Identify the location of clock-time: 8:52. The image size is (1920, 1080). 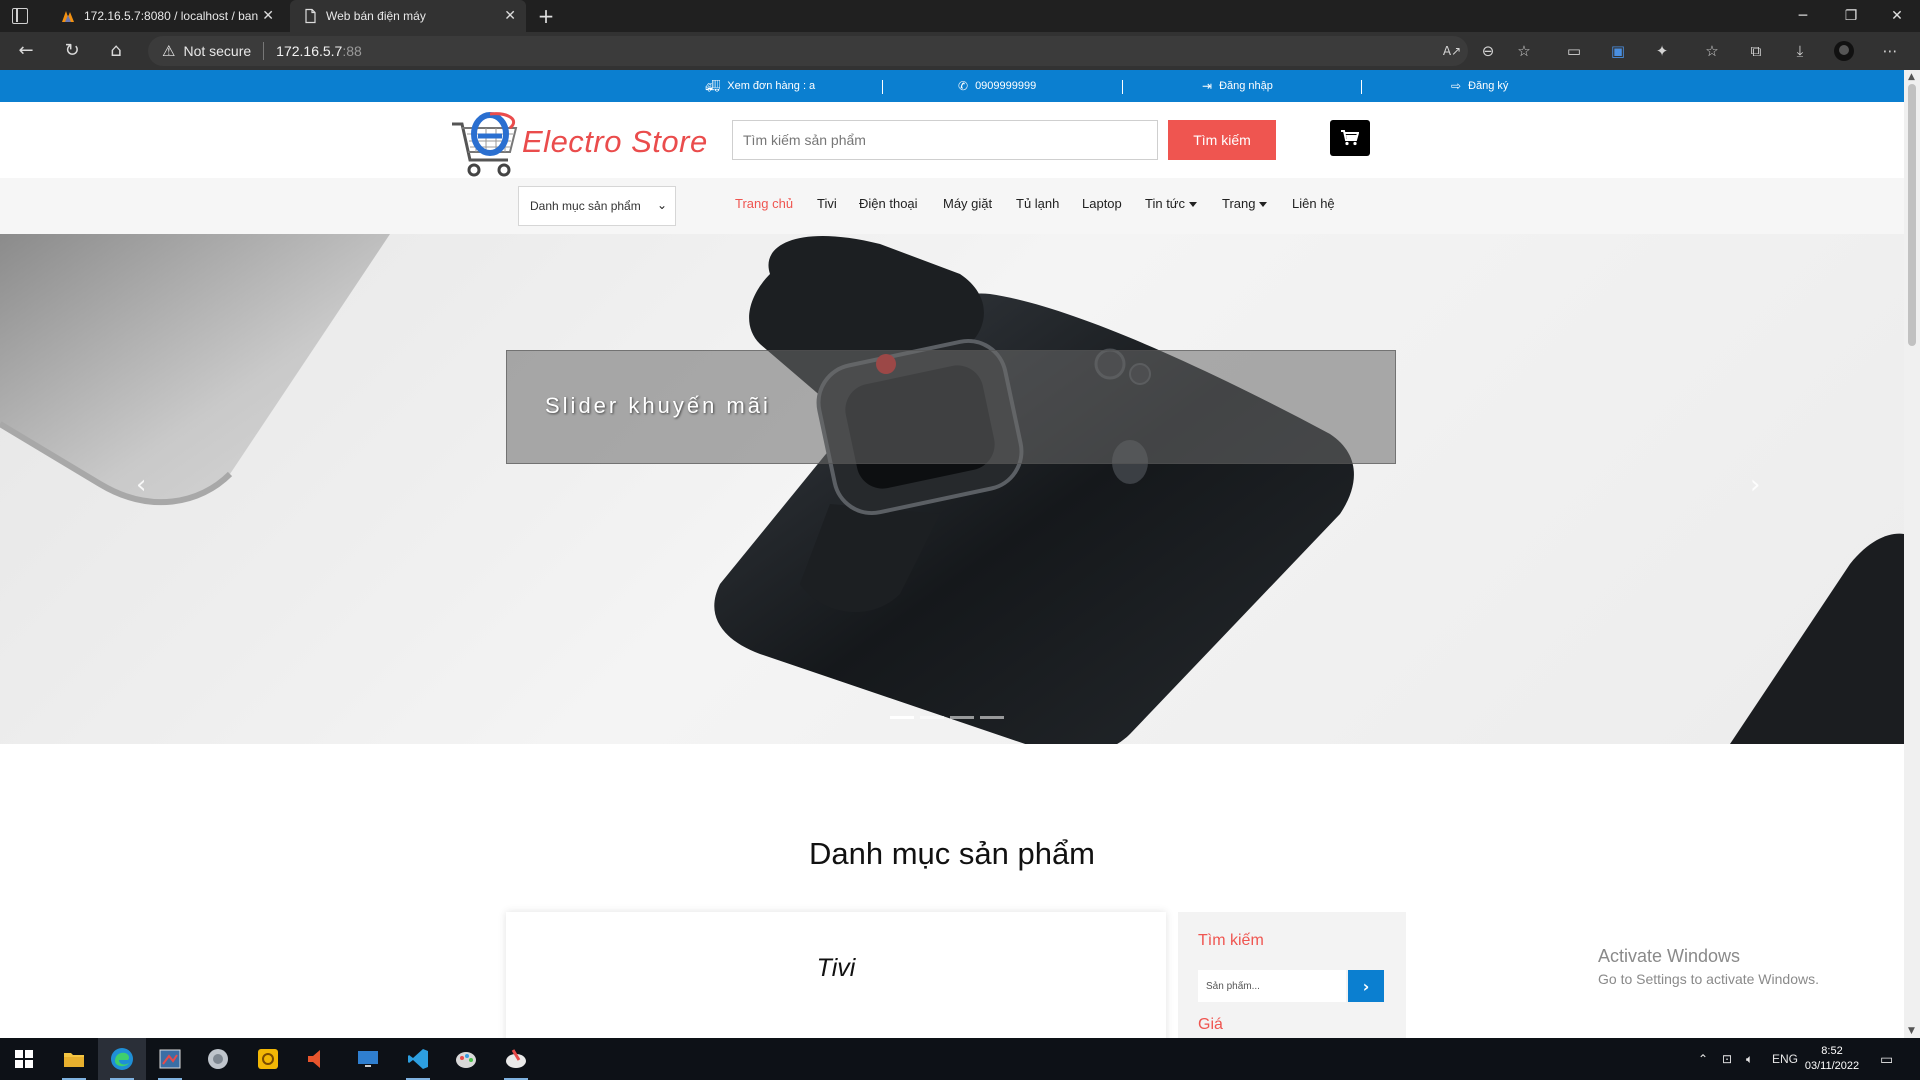
(1832, 1051).